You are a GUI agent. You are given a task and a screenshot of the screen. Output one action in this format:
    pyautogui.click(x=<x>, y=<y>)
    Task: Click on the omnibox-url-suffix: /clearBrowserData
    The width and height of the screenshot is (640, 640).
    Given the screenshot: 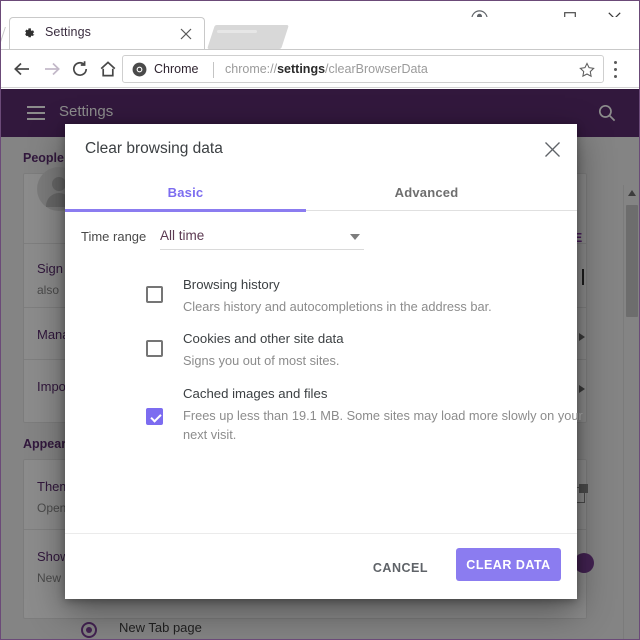 What is the action you would take?
    pyautogui.click(x=376, y=69)
    